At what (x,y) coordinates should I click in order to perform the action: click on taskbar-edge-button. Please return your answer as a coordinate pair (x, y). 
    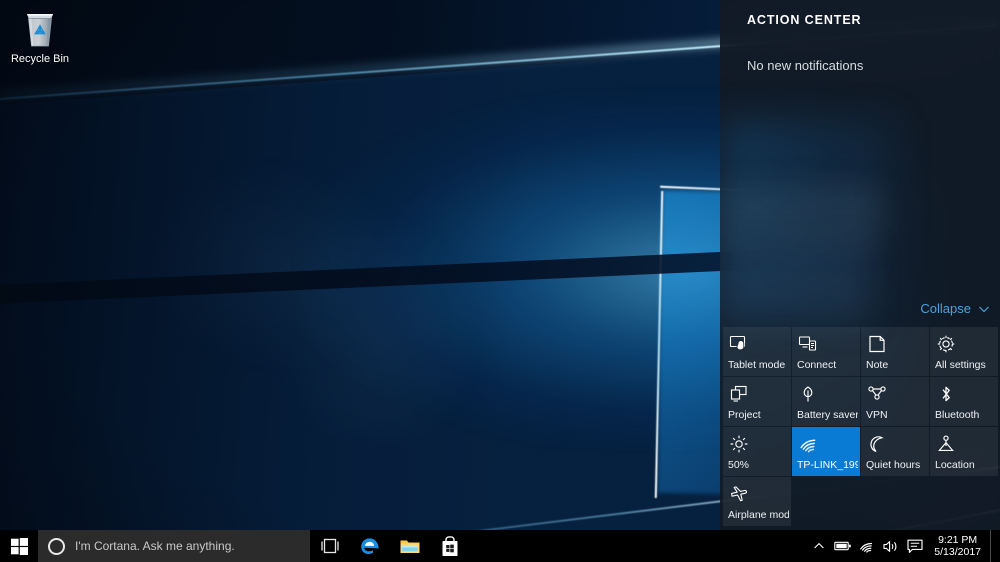
    Looking at the image, I should click on (370, 546).